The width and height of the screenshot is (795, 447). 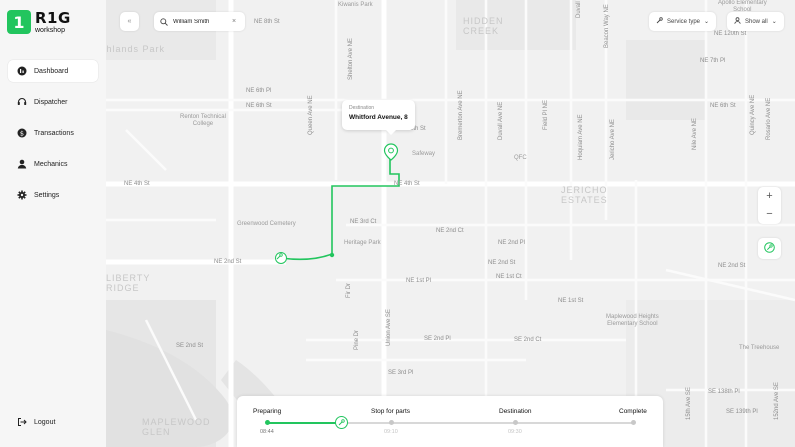 I want to click on collapse-sidebar-button: «, so click(x=129, y=21).